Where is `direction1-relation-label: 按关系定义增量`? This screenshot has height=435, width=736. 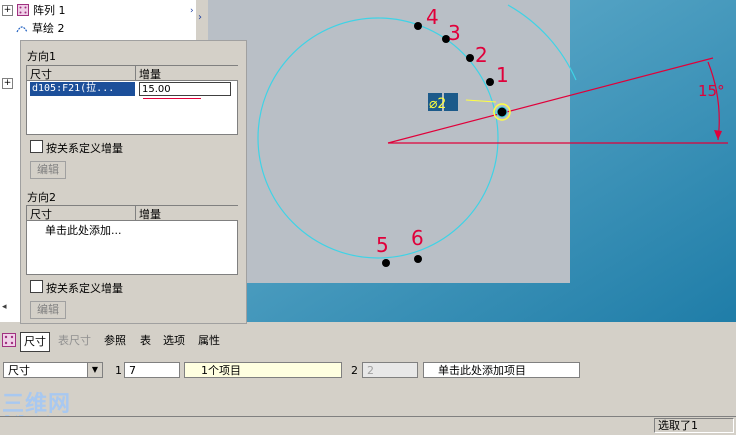
direction1-relation-label: 按关系定义增量 is located at coordinates (84, 148).